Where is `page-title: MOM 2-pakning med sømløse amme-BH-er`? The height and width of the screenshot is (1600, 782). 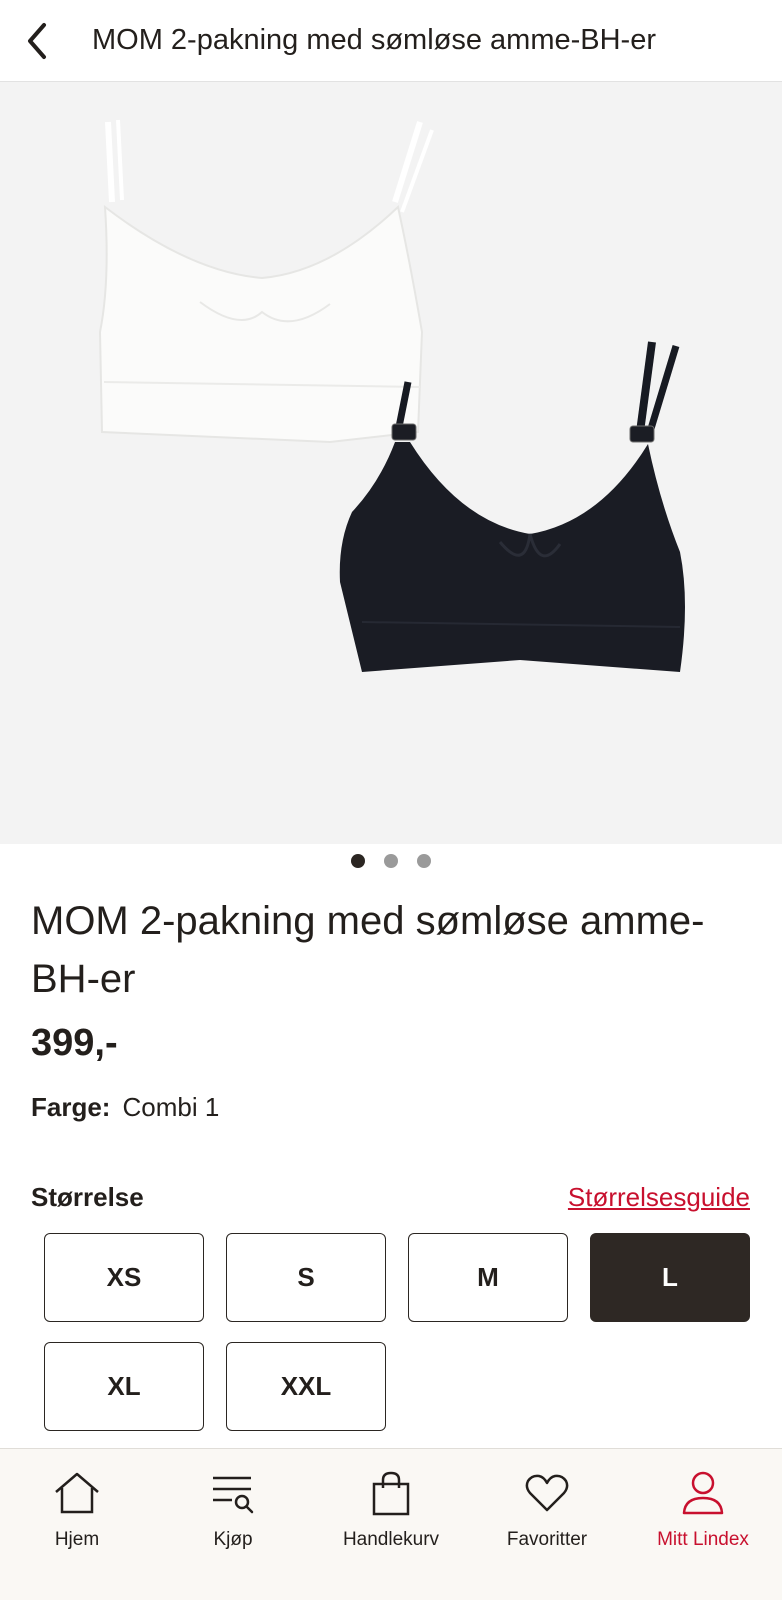 page-title: MOM 2-pakning med sømløse amme-BH-er is located at coordinates (374, 40).